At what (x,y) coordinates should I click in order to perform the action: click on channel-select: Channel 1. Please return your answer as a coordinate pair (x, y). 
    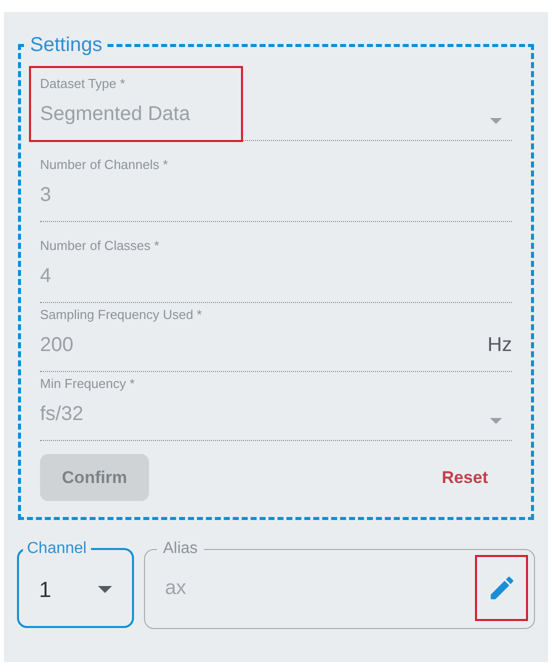
    Looking at the image, I should click on (75, 584).